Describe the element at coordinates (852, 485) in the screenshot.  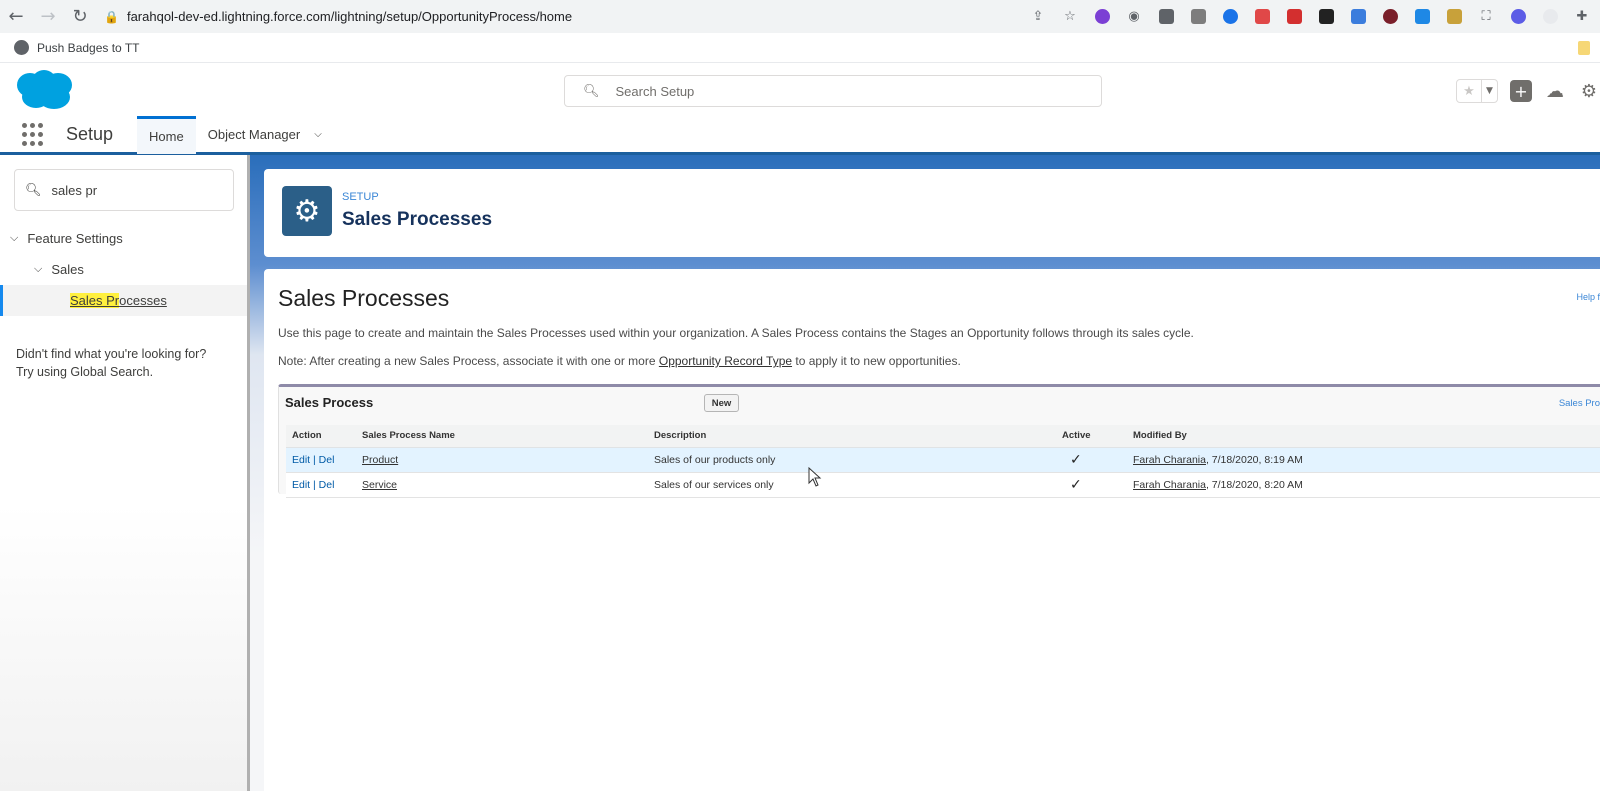
I see `description-cell: Sales of our services only` at that location.